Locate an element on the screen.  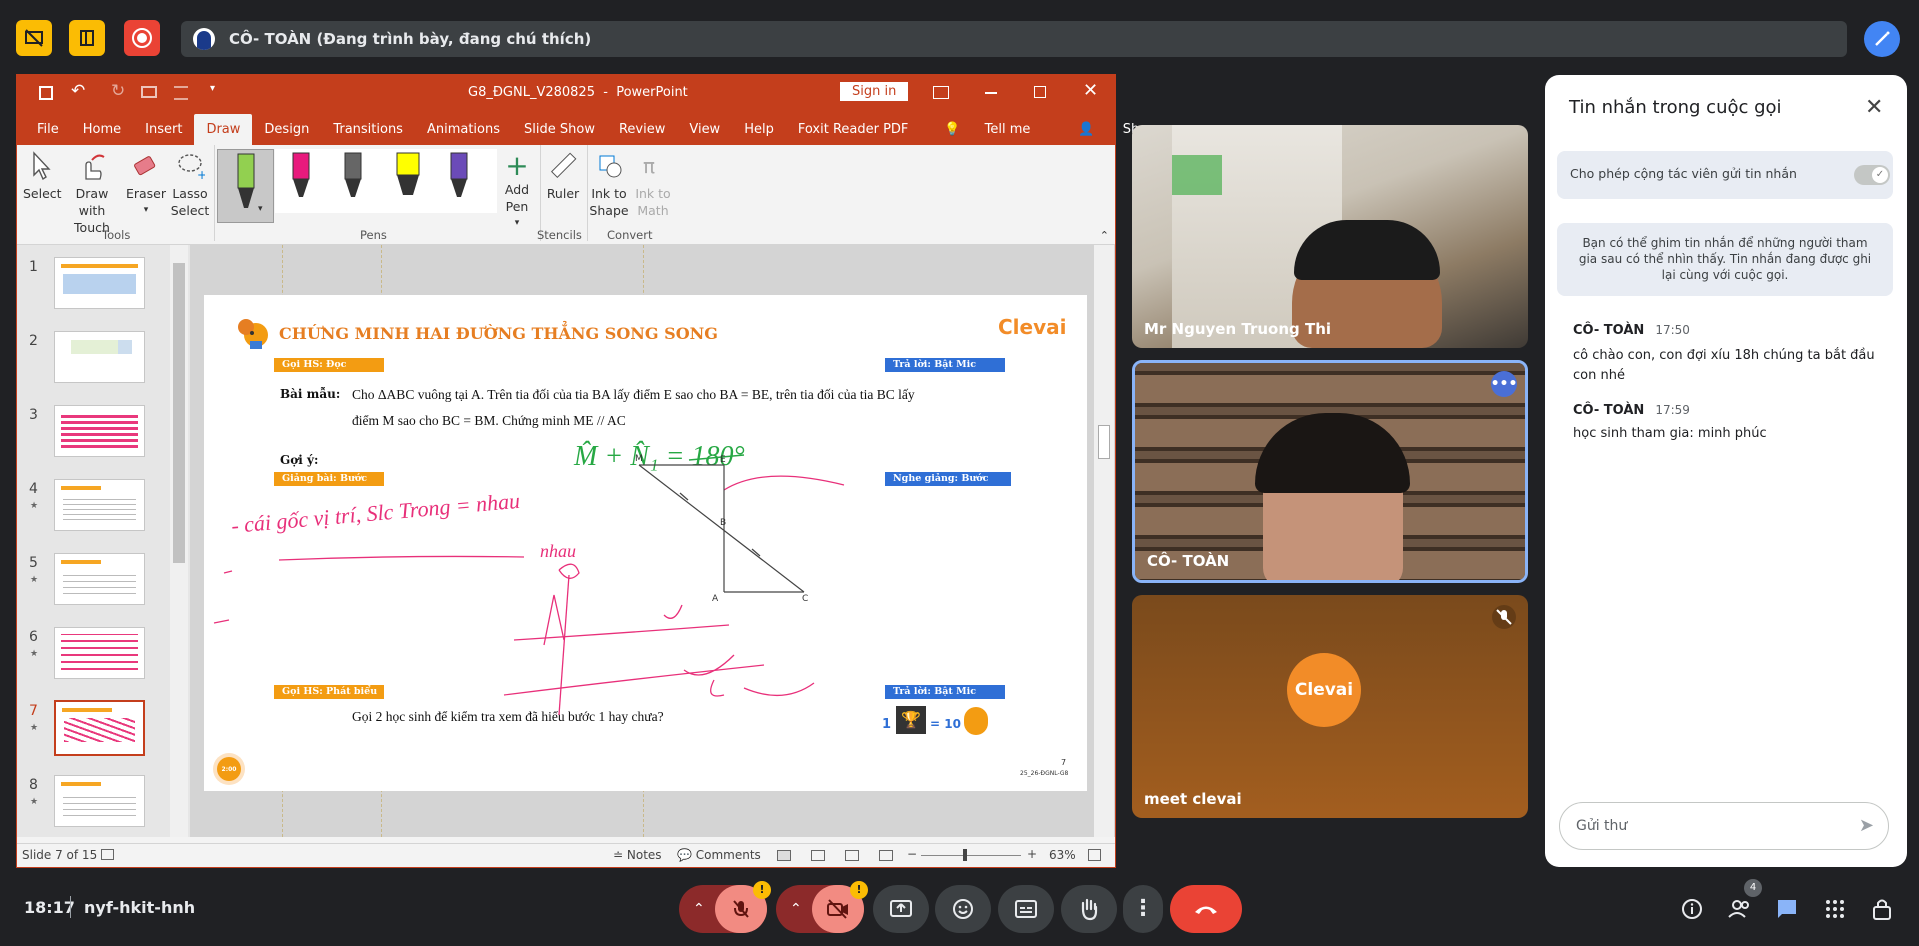
presentation-off-icon is located at coordinates (34, 38).